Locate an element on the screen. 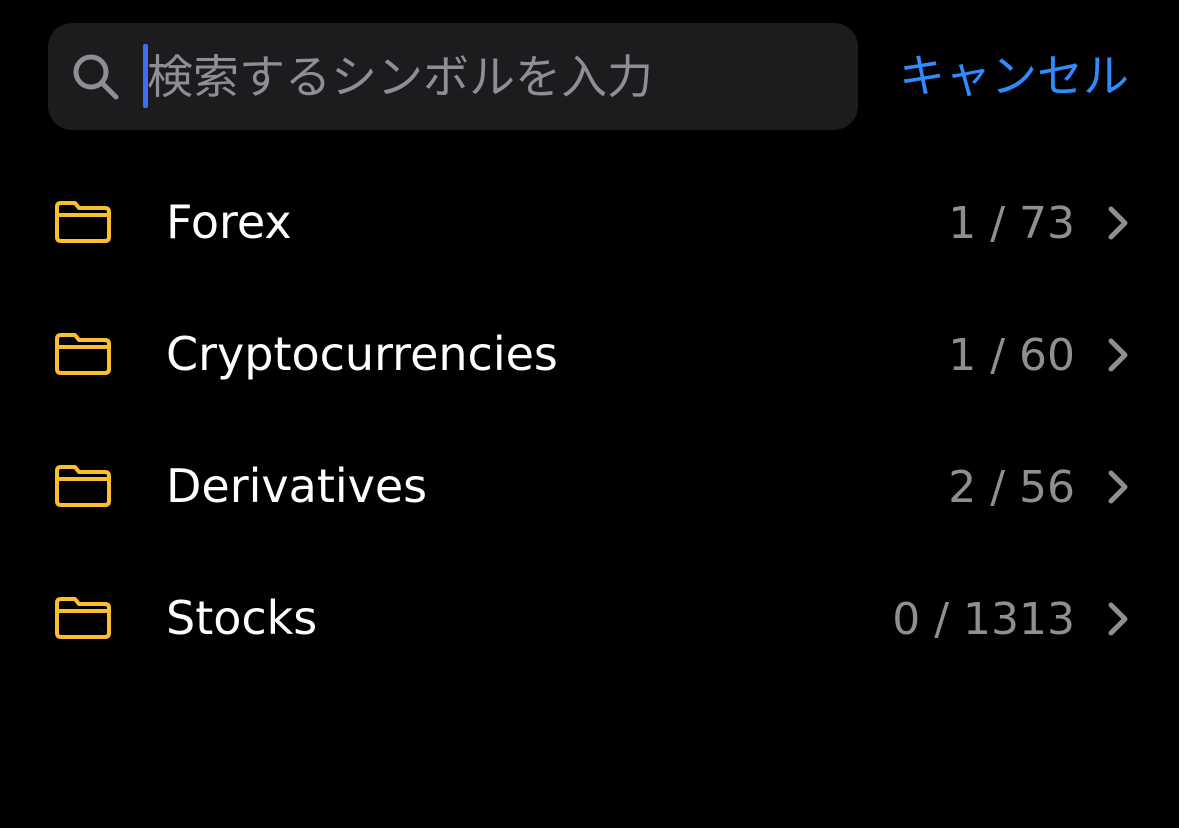  category-label: Cryptocurrencies is located at coordinates (362, 354).